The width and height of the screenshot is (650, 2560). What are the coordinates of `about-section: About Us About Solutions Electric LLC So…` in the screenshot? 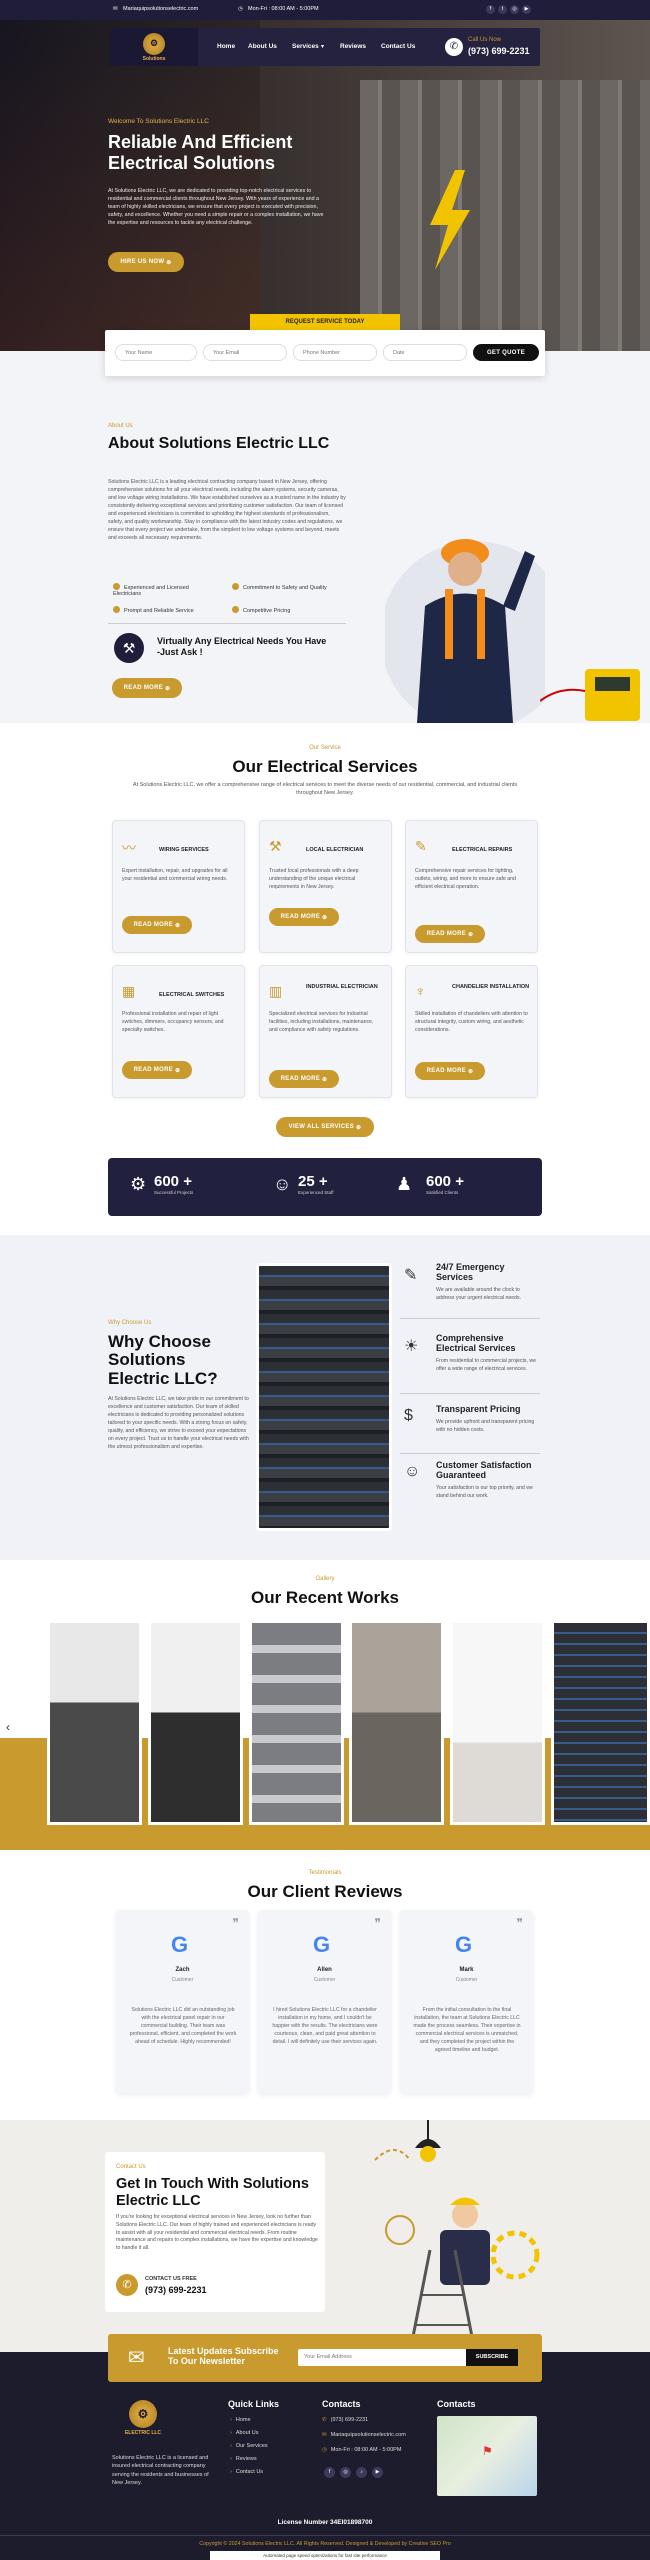 It's located at (325, 537).